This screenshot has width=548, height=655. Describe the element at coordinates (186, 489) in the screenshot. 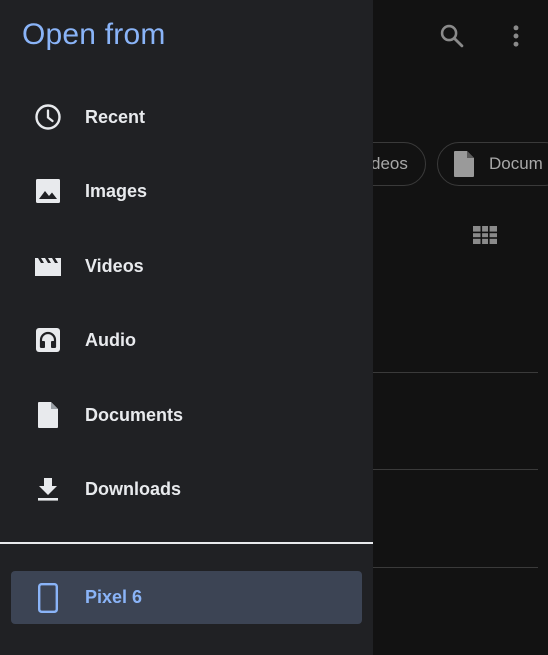

I see `drawer-item-downloads: Downloads` at that location.